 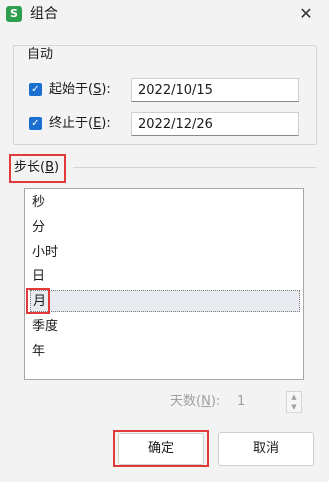 What do you see at coordinates (215, 90) in the screenshot?
I see `start-date-input: 2022/10/15` at bounding box center [215, 90].